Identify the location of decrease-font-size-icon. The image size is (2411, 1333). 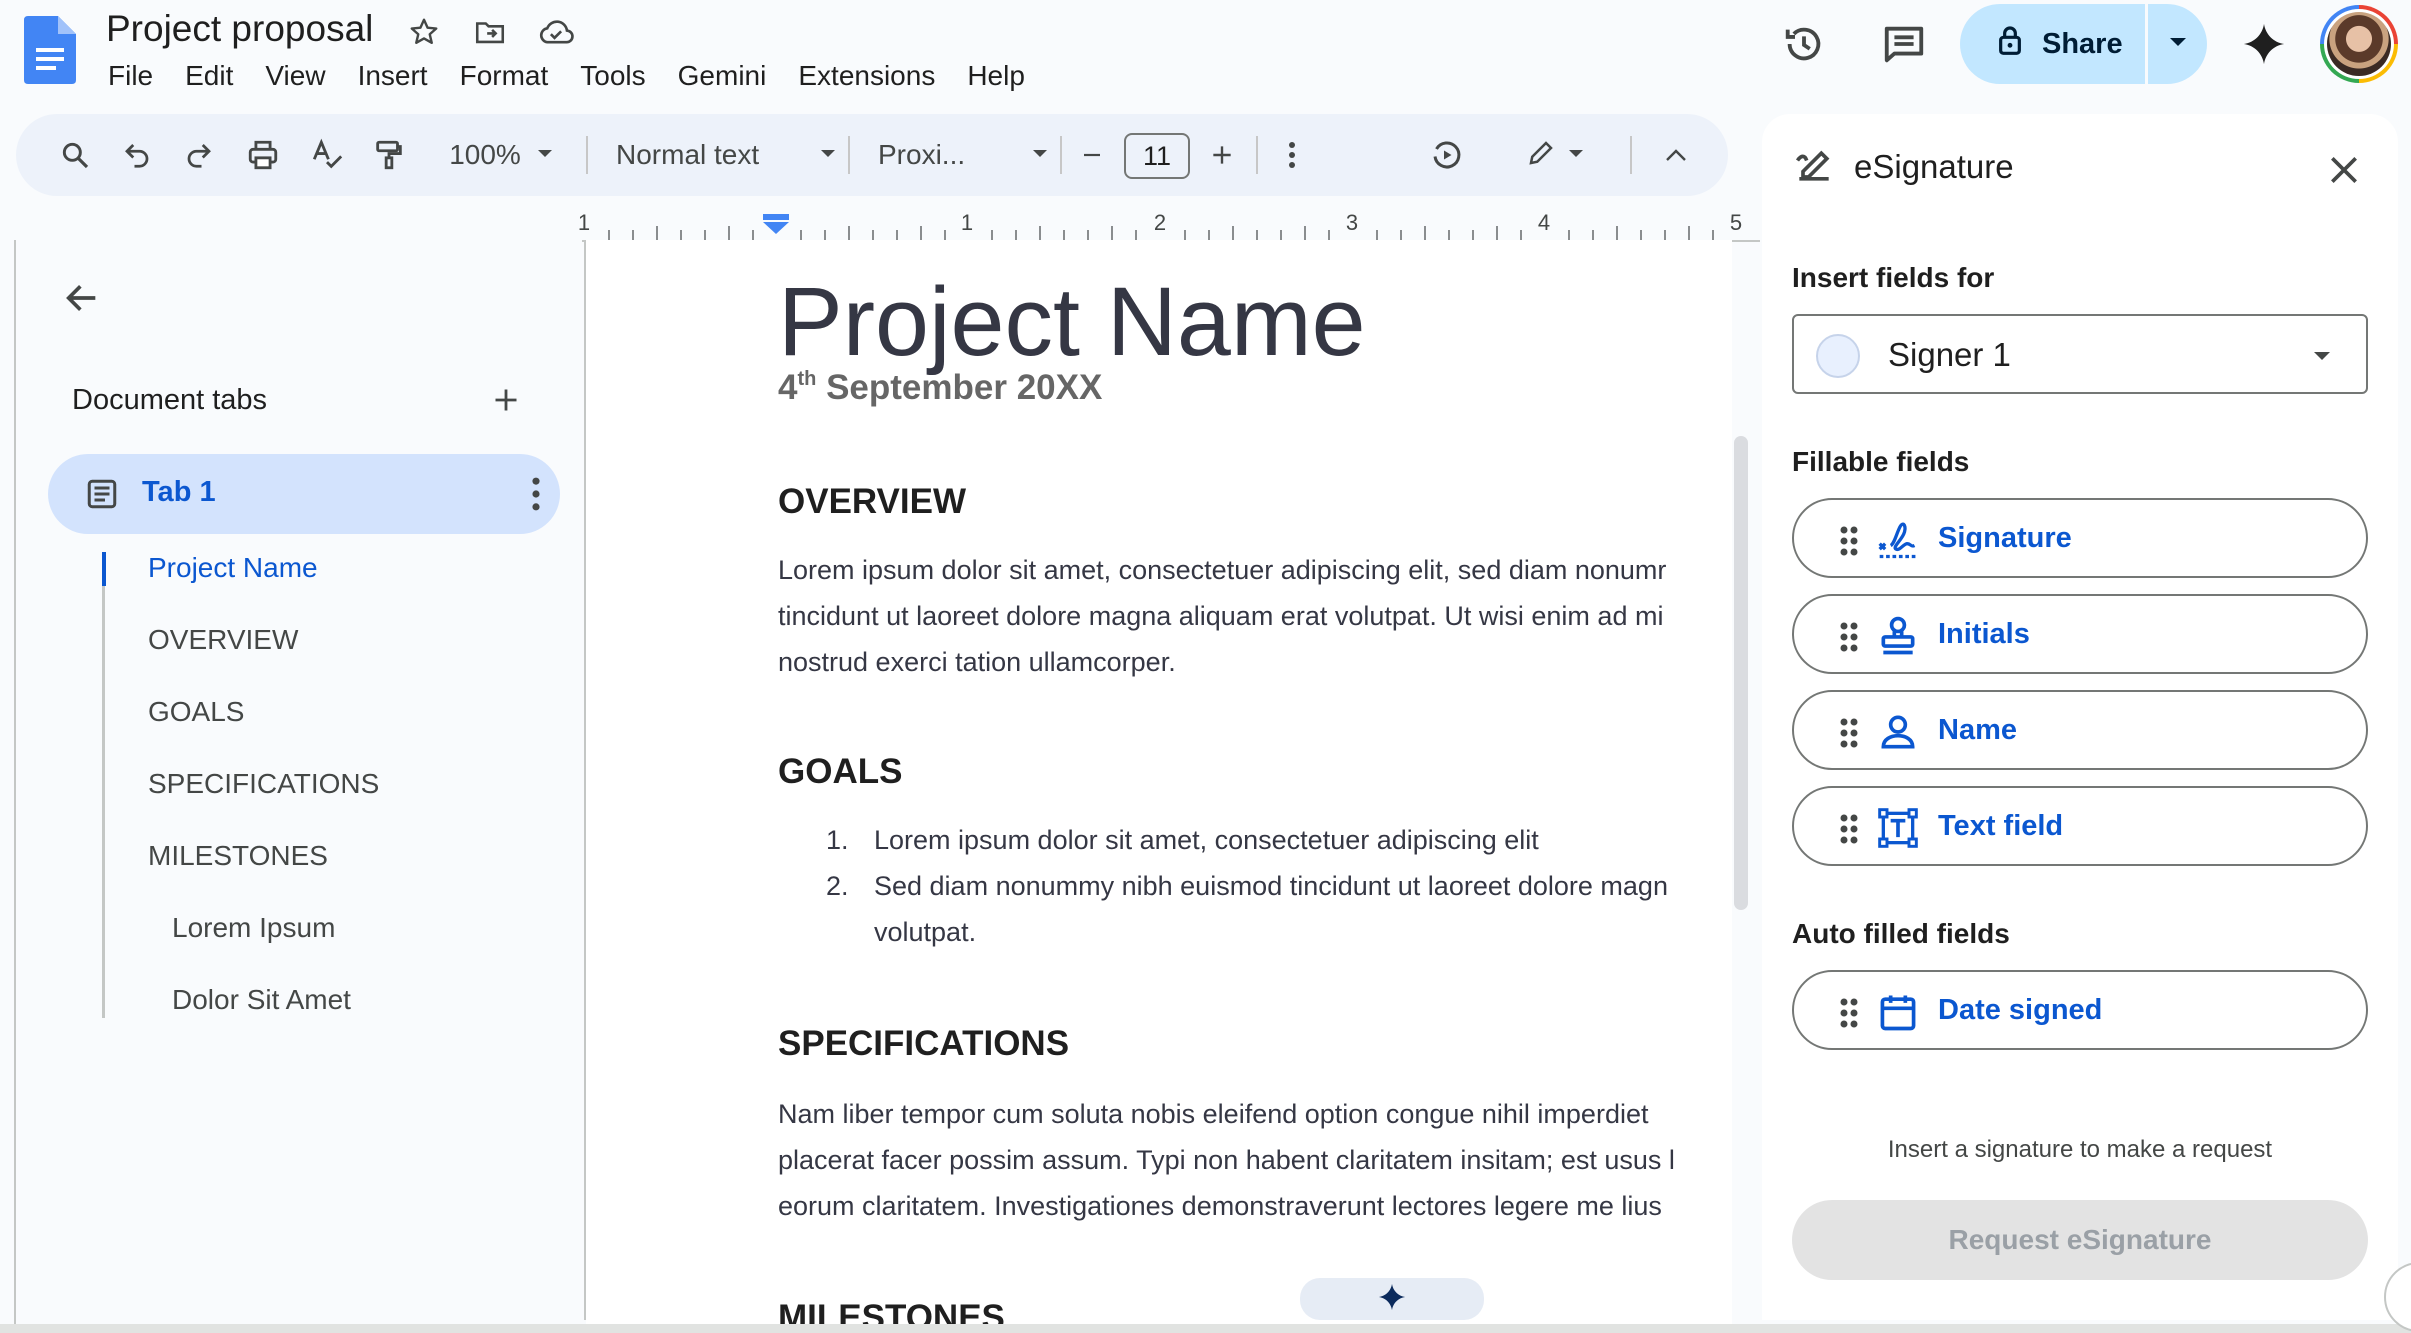
(1092, 155).